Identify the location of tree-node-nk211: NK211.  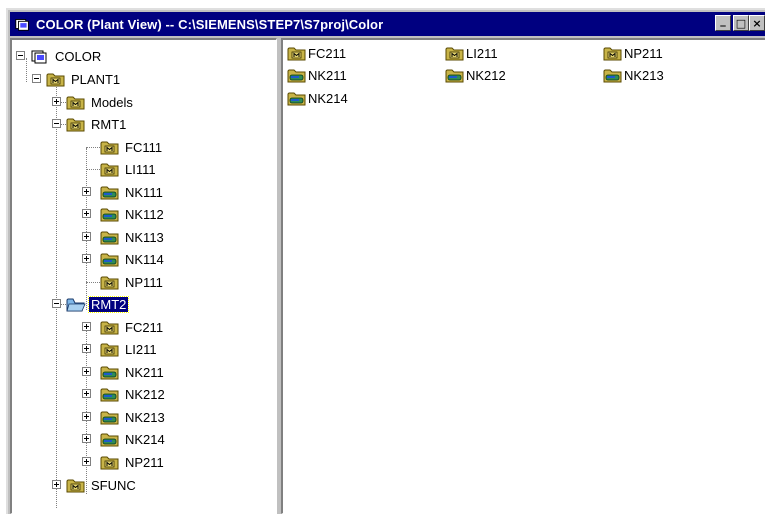
(89, 372).